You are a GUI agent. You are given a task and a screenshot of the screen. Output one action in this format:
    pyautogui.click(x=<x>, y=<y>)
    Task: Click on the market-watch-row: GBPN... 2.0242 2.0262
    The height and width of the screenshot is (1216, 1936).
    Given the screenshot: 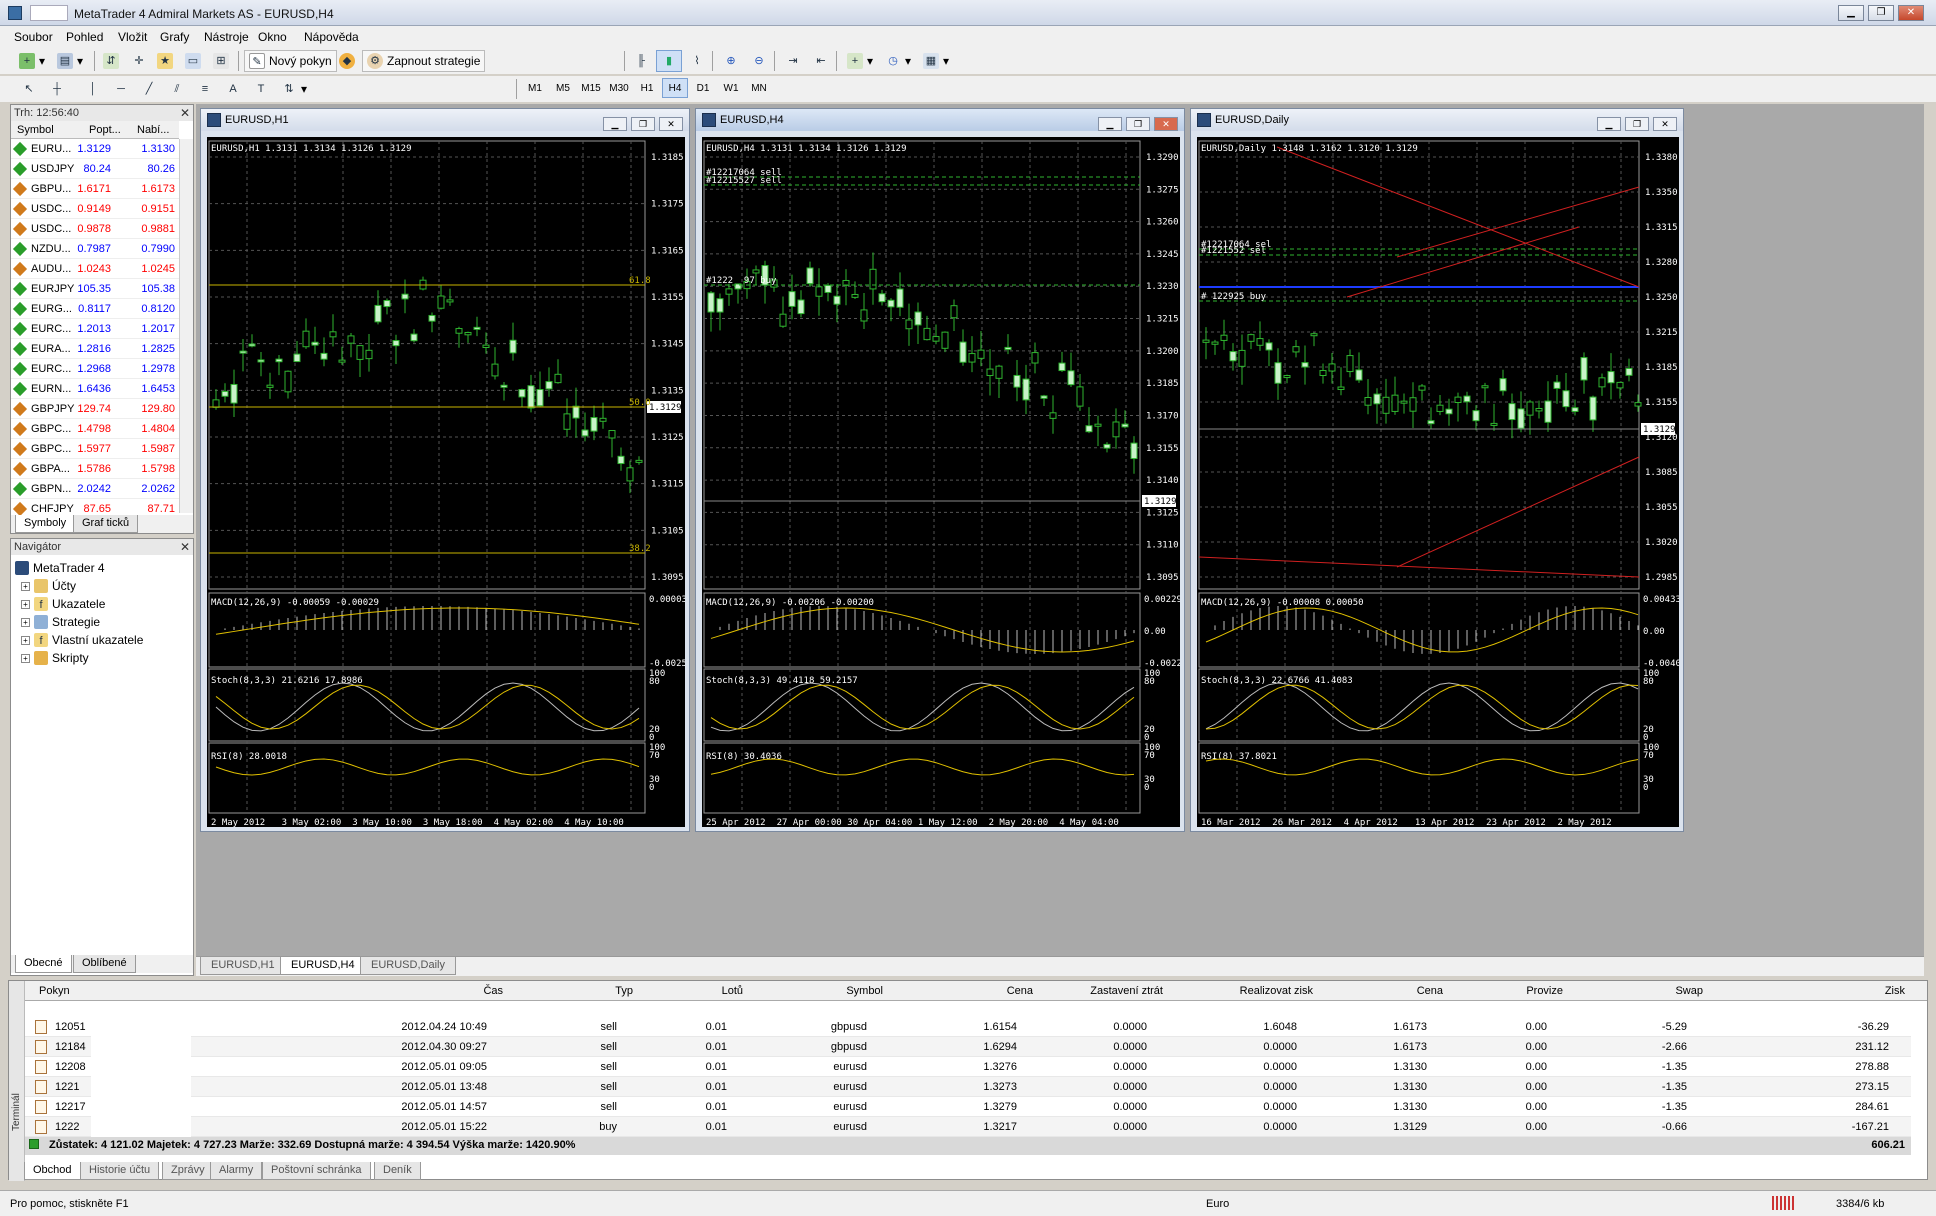 What is the action you would take?
    pyautogui.click(x=95, y=489)
    